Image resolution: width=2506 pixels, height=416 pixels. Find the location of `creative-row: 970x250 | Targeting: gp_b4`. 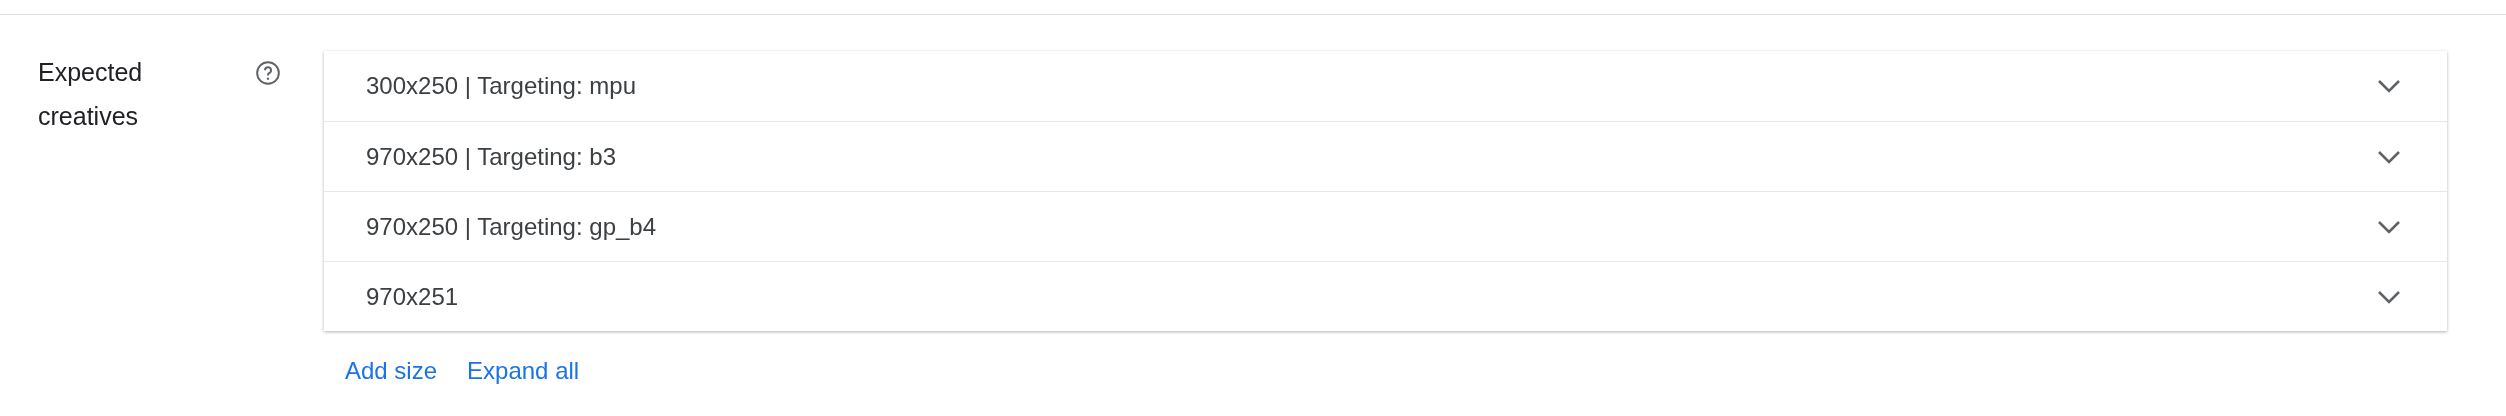

creative-row: 970x250 | Targeting: gp_b4 is located at coordinates (1385, 226).